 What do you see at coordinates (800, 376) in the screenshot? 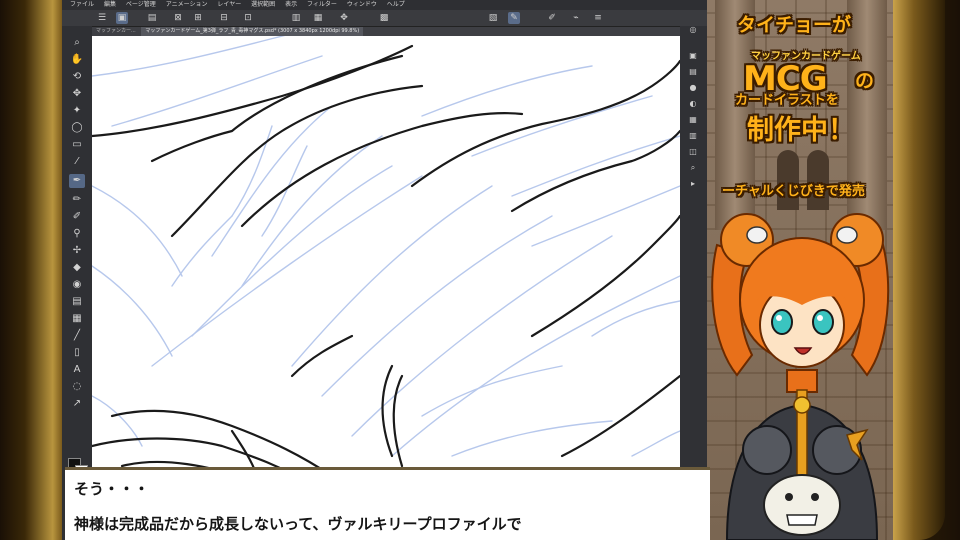
I see `pixel-character-avatar` at bounding box center [800, 376].